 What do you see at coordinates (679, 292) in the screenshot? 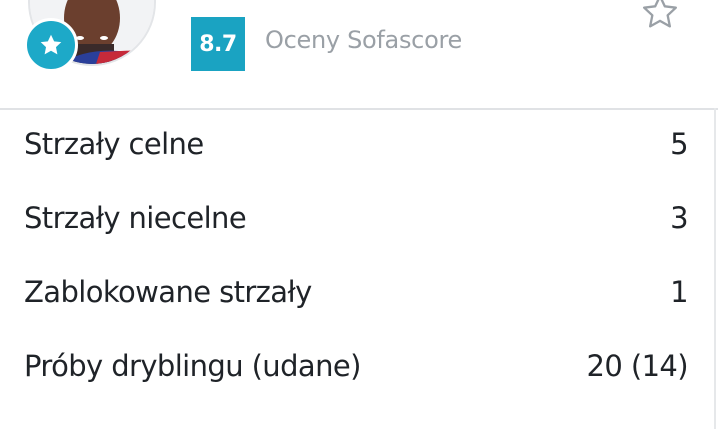
I see `stat-value: 1` at bounding box center [679, 292].